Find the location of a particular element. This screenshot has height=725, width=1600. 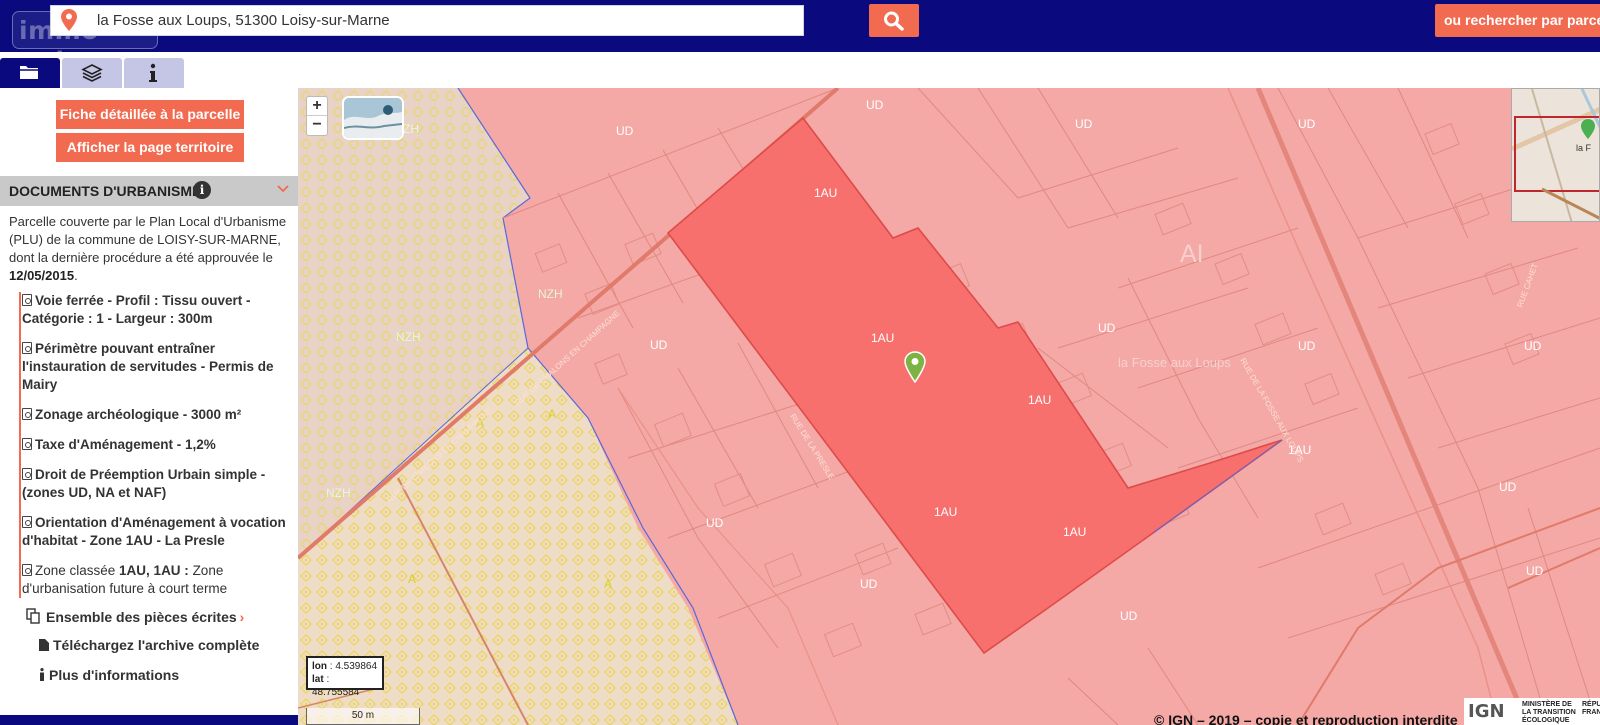

ensemble-pieces-link: Ensemble des pièces écrites › is located at coordinates (135, 616).